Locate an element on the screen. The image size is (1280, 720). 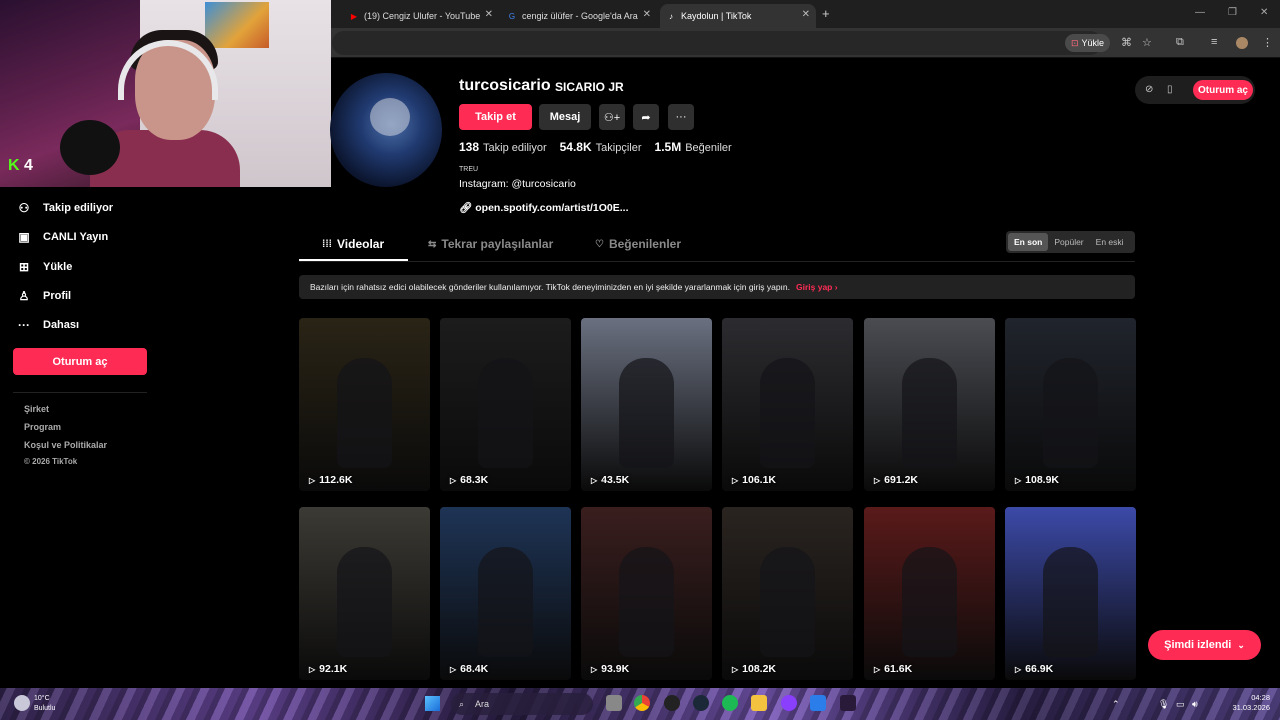
taskbar-clock: 04:28 31.03.2026 is located at coordinates (1249, 703).